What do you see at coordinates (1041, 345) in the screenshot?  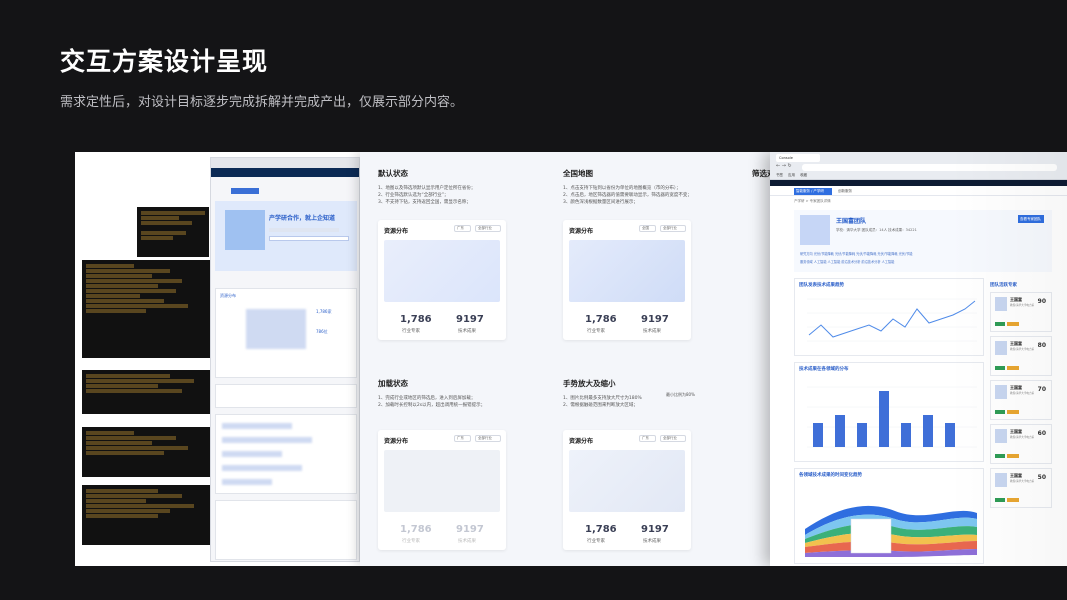 I see `expert-score: 80` at bounding box center [1041, 345].